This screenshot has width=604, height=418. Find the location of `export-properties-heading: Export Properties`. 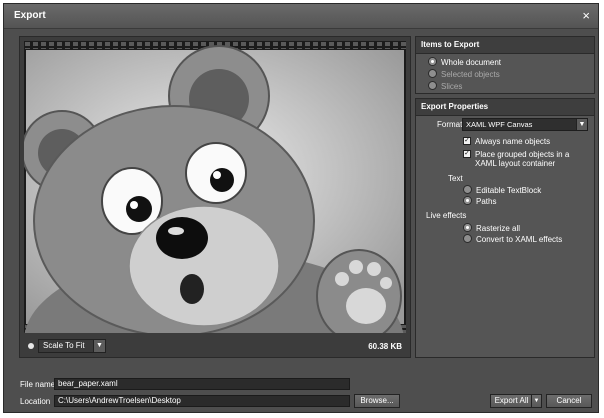

export-properties-heading: Export Properties is located at coordinates (505, 107).